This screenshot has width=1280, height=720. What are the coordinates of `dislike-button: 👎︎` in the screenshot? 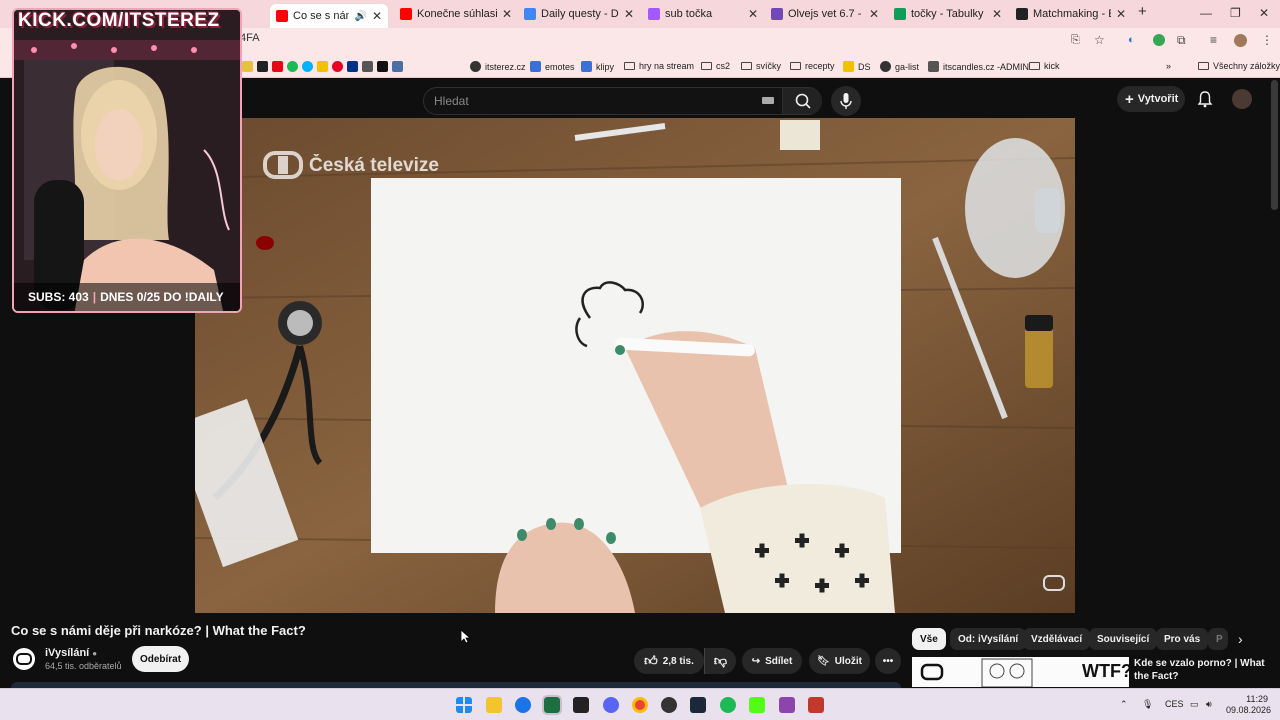 It's located at (720, 661).